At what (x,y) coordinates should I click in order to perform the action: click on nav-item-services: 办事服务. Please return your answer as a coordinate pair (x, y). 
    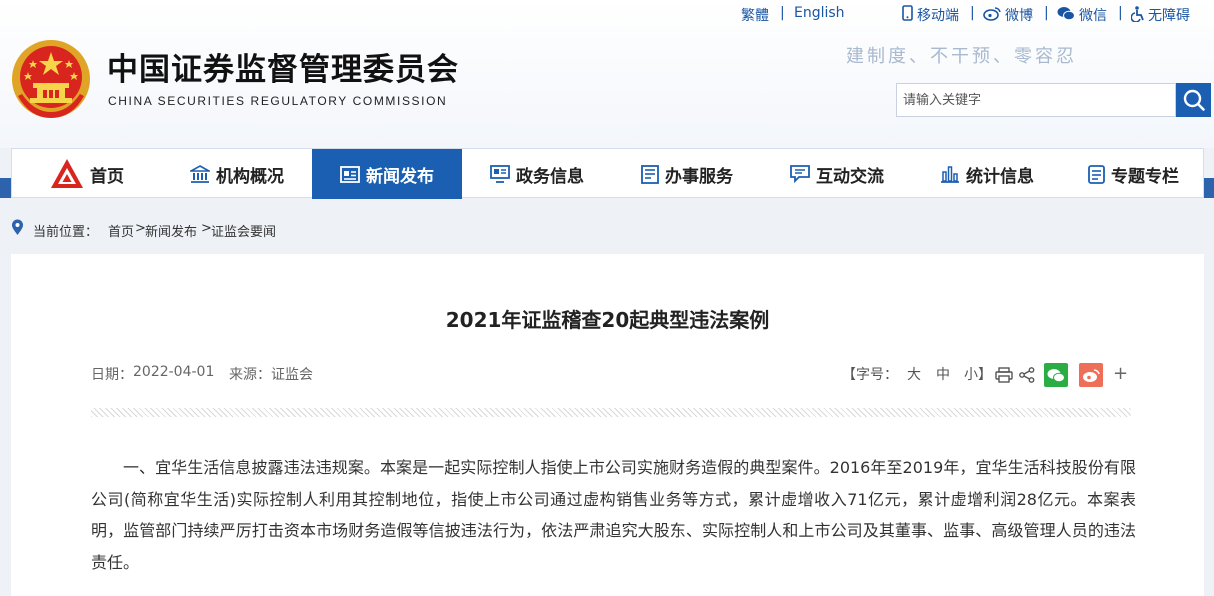
    Looking at the image, I should click on (687, 174).